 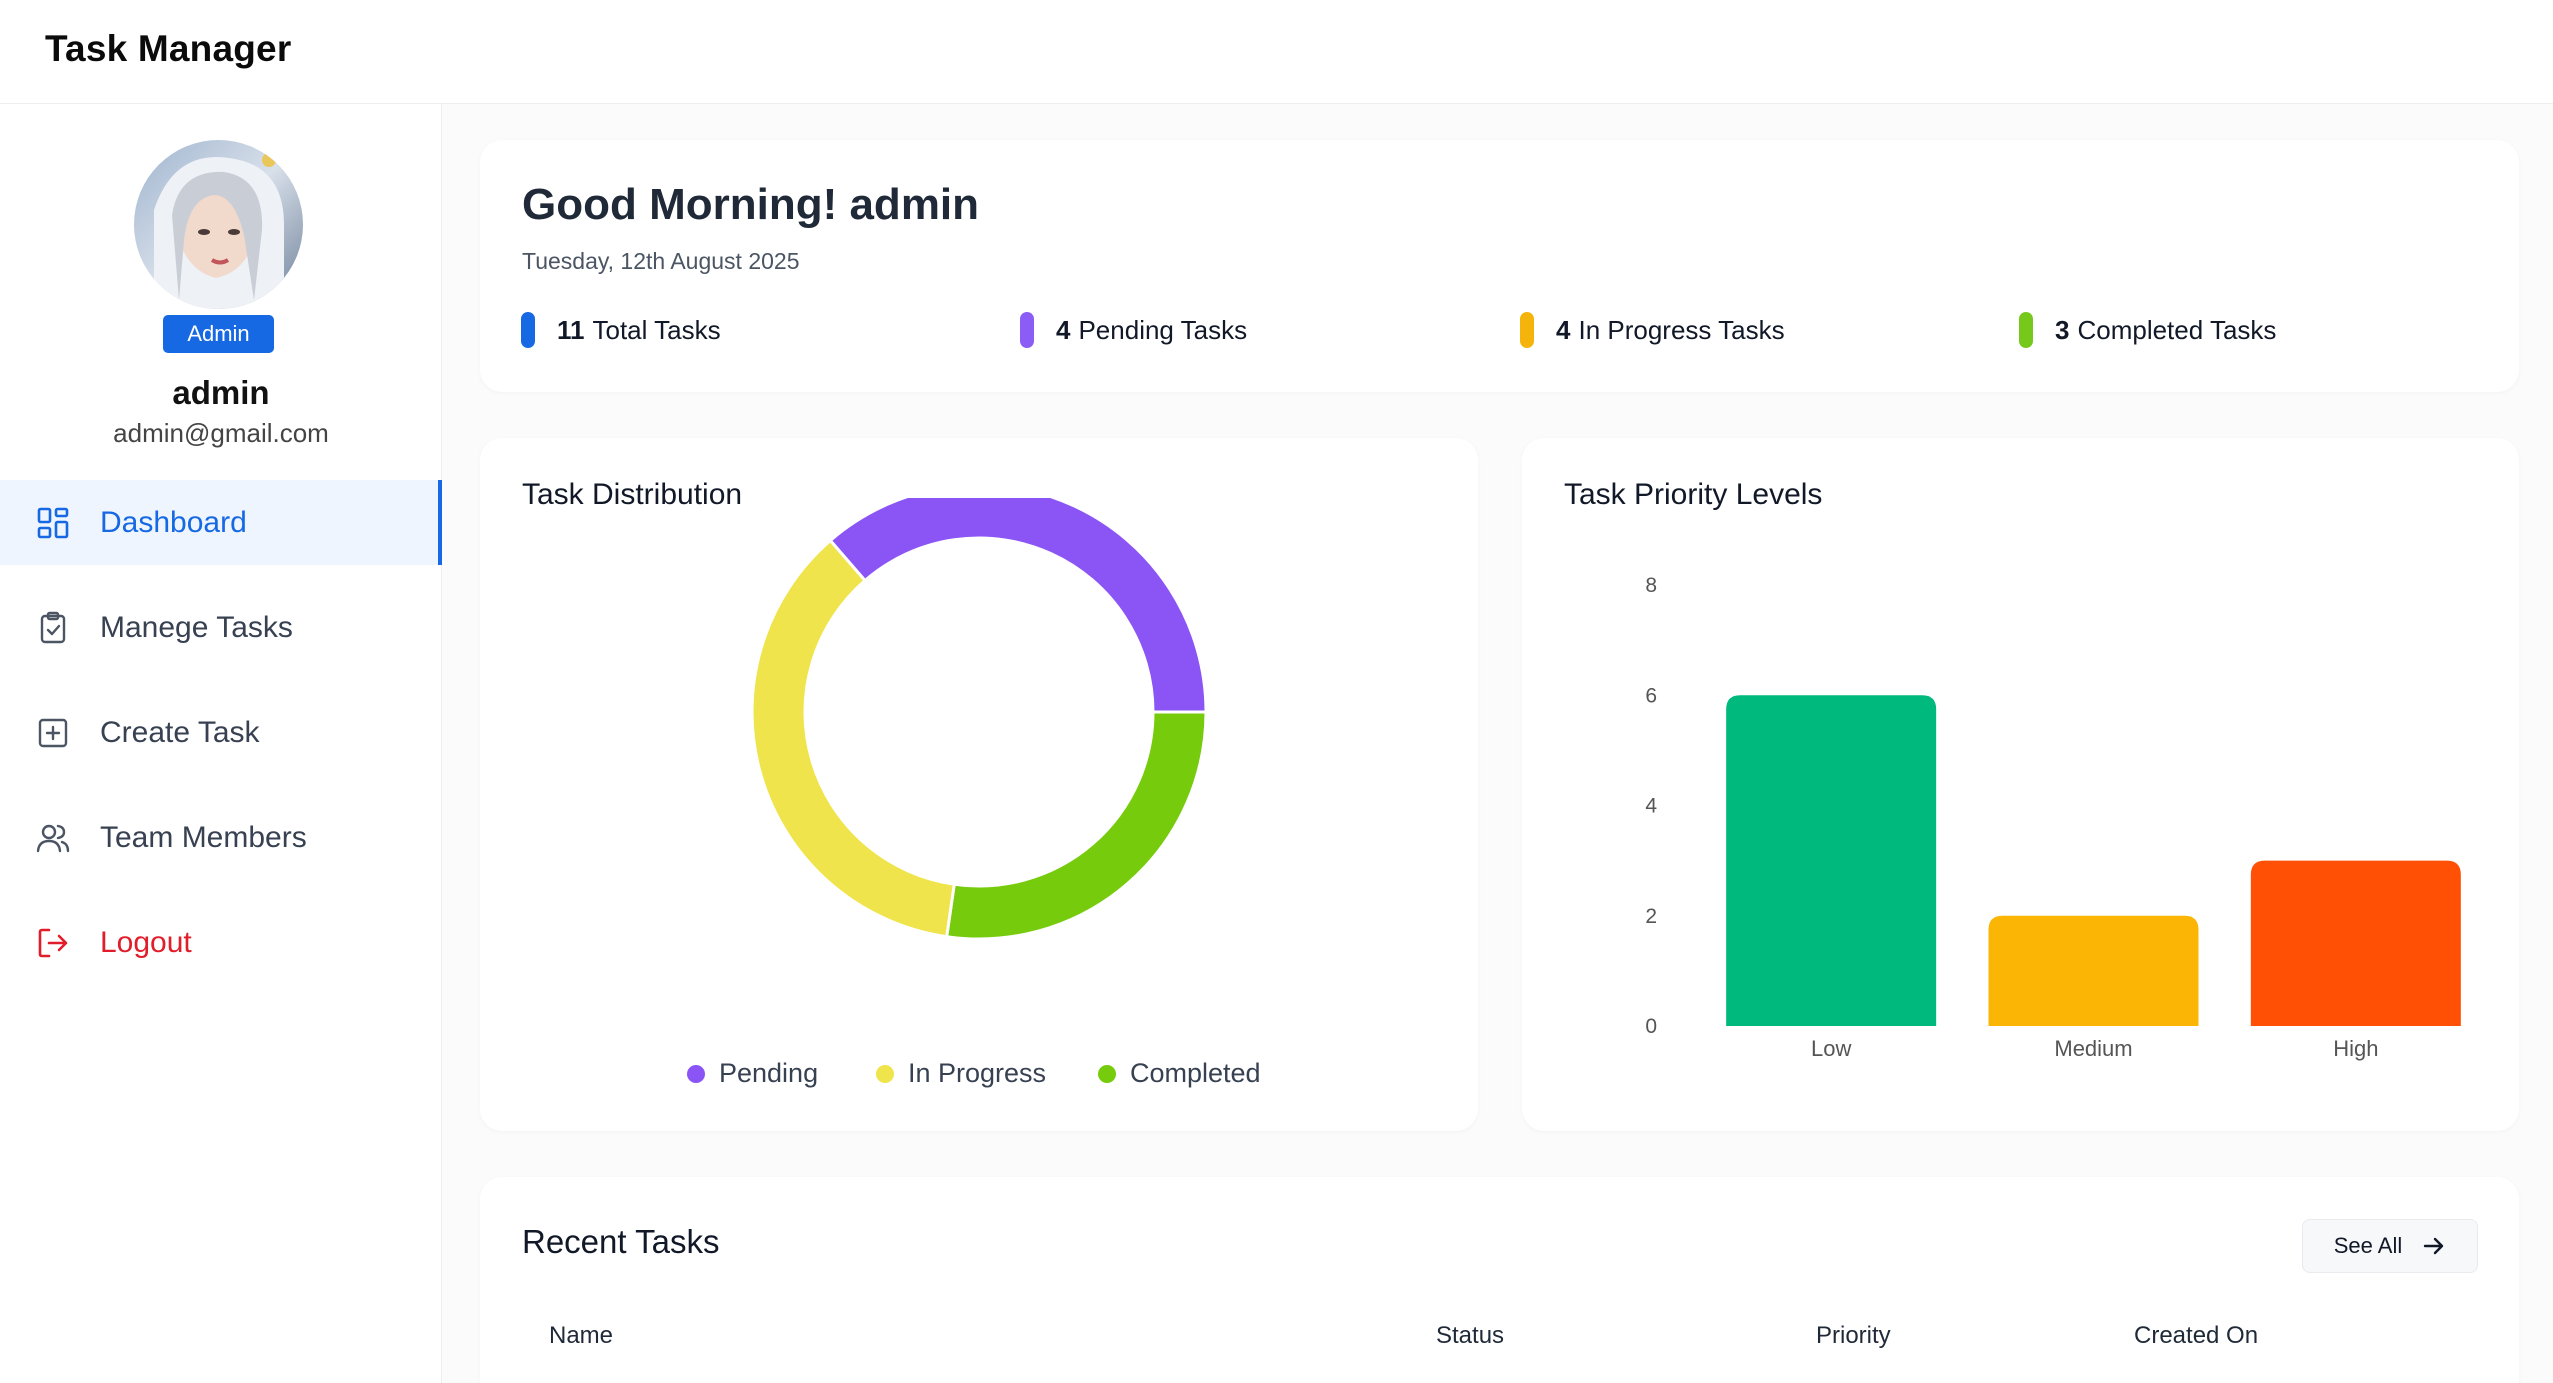 I want to click on legend-item-completed: Completed, so click(x=1179, y=1073).